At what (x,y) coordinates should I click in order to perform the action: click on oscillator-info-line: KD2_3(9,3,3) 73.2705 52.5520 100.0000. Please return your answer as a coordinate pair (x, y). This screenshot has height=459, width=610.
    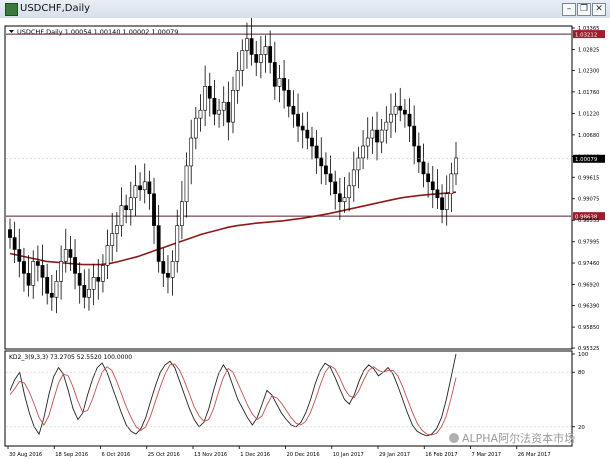
    Looking at the image, I should click on (70, 357).